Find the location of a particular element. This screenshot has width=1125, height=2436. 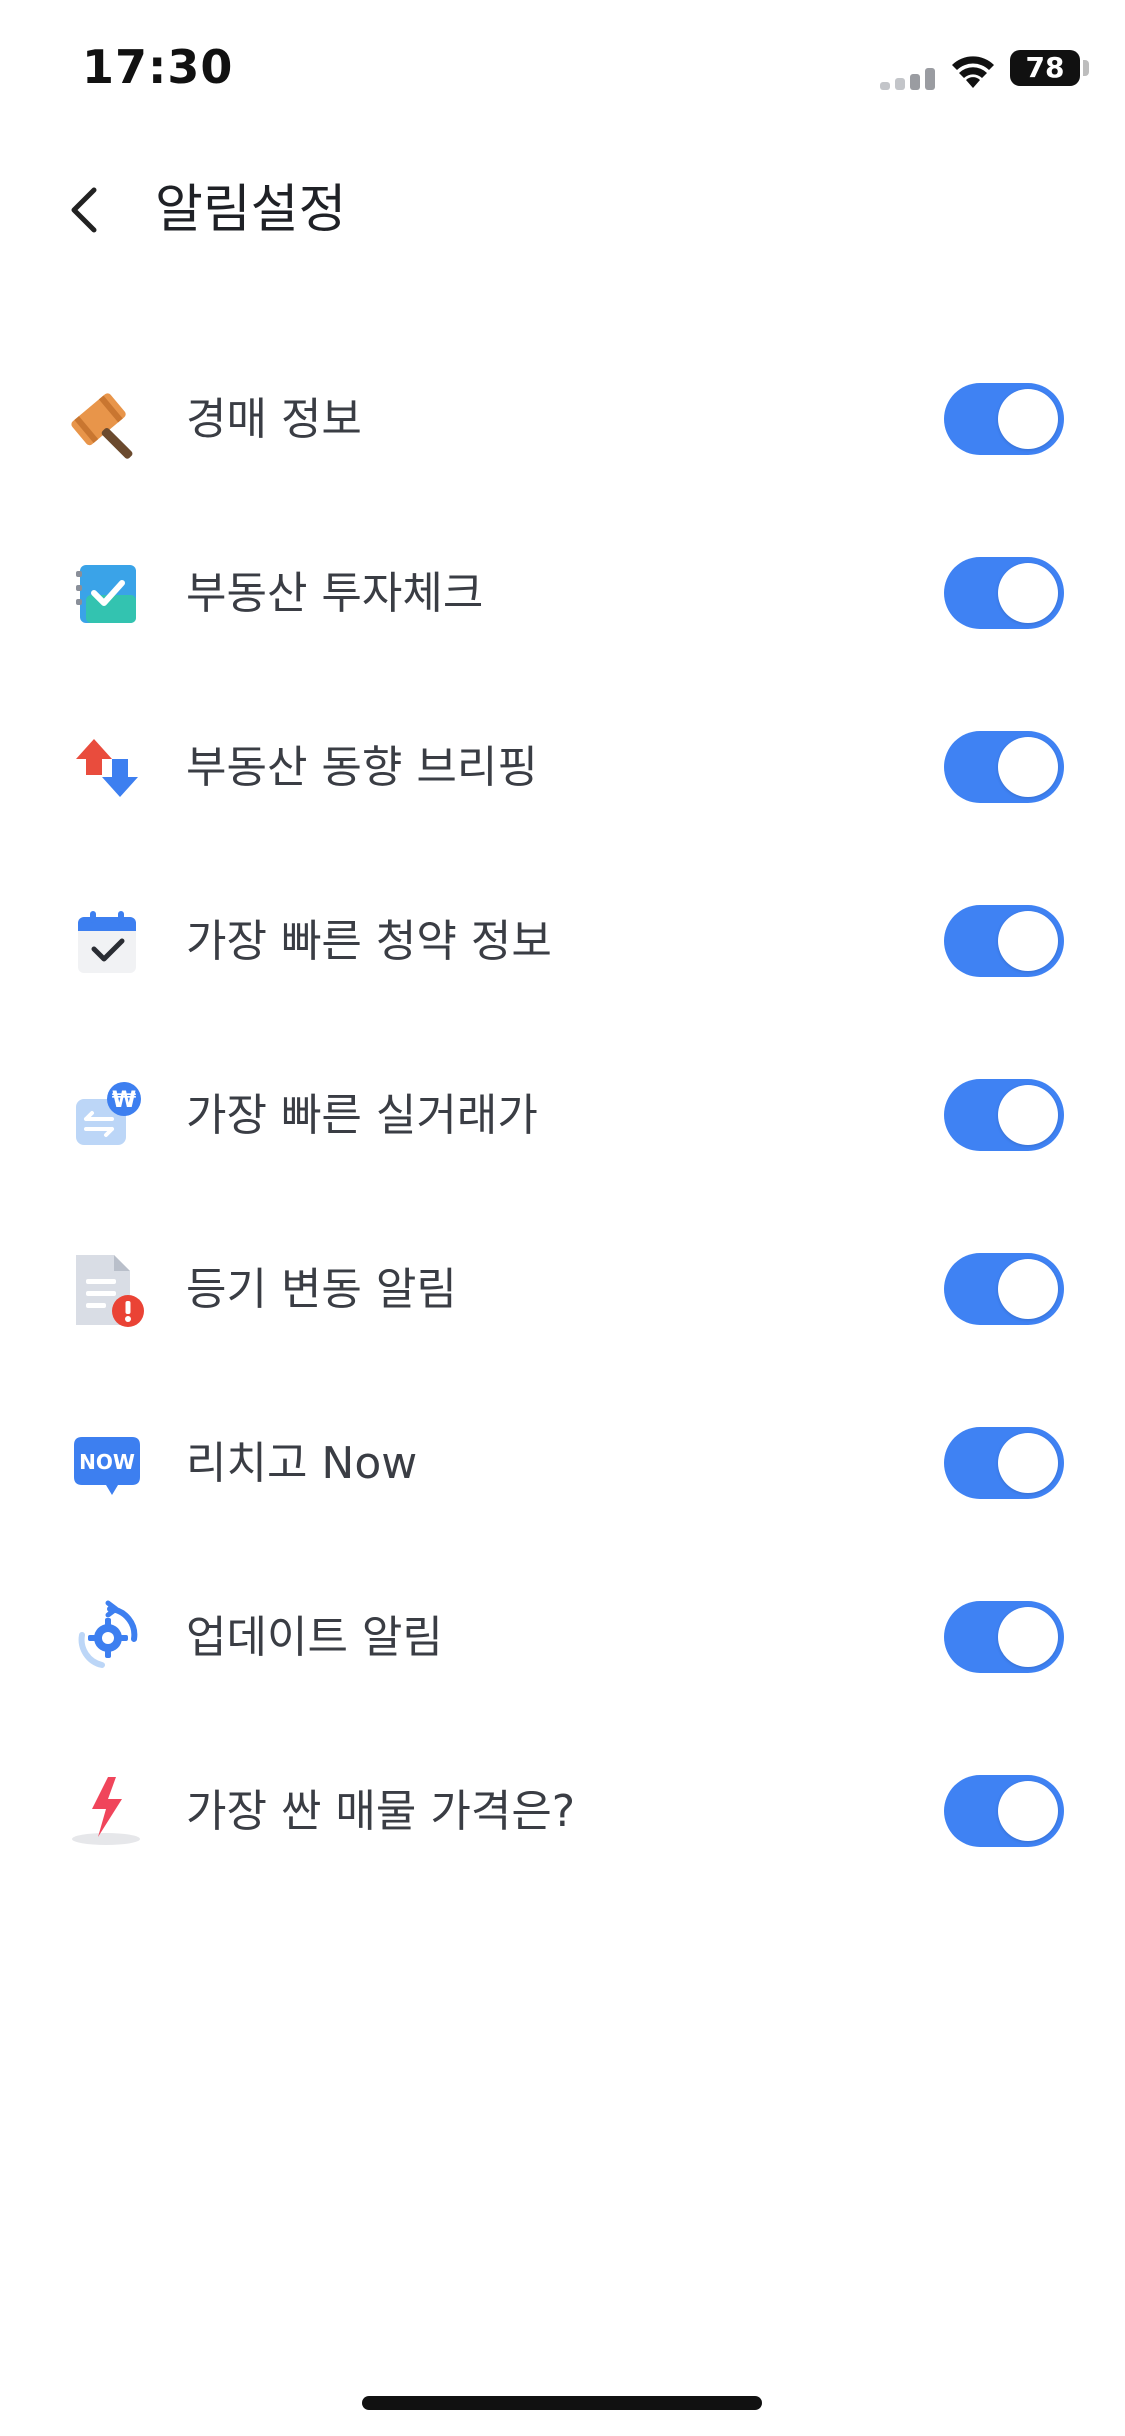

setting-row-registry-change: 등기 변동 알림 is located at coordinates (562, 1288).